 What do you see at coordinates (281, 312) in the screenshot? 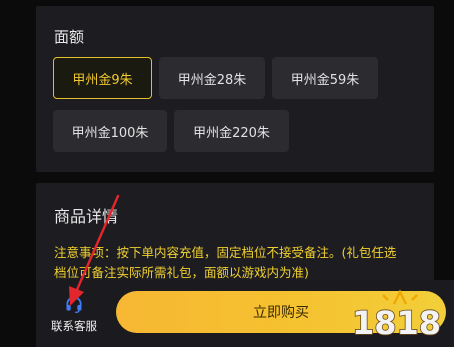
I see `buy-now-button: 立即购买` at bounding box center [281, 312].